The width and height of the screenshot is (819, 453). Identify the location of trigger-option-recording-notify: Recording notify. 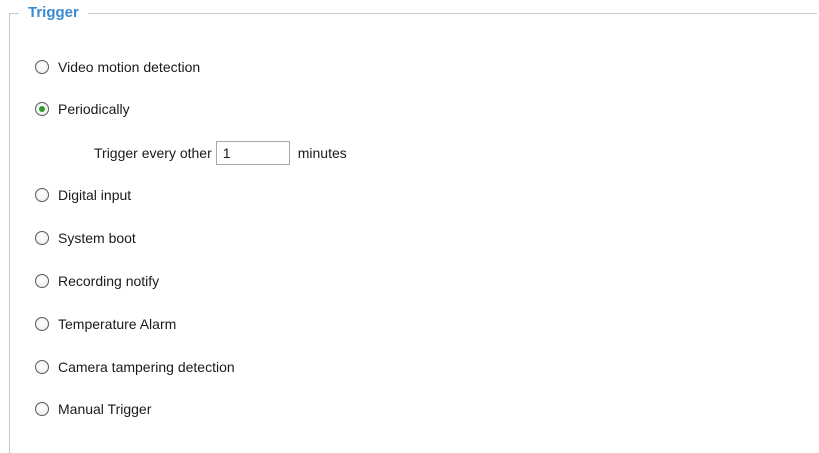
(97, 281).